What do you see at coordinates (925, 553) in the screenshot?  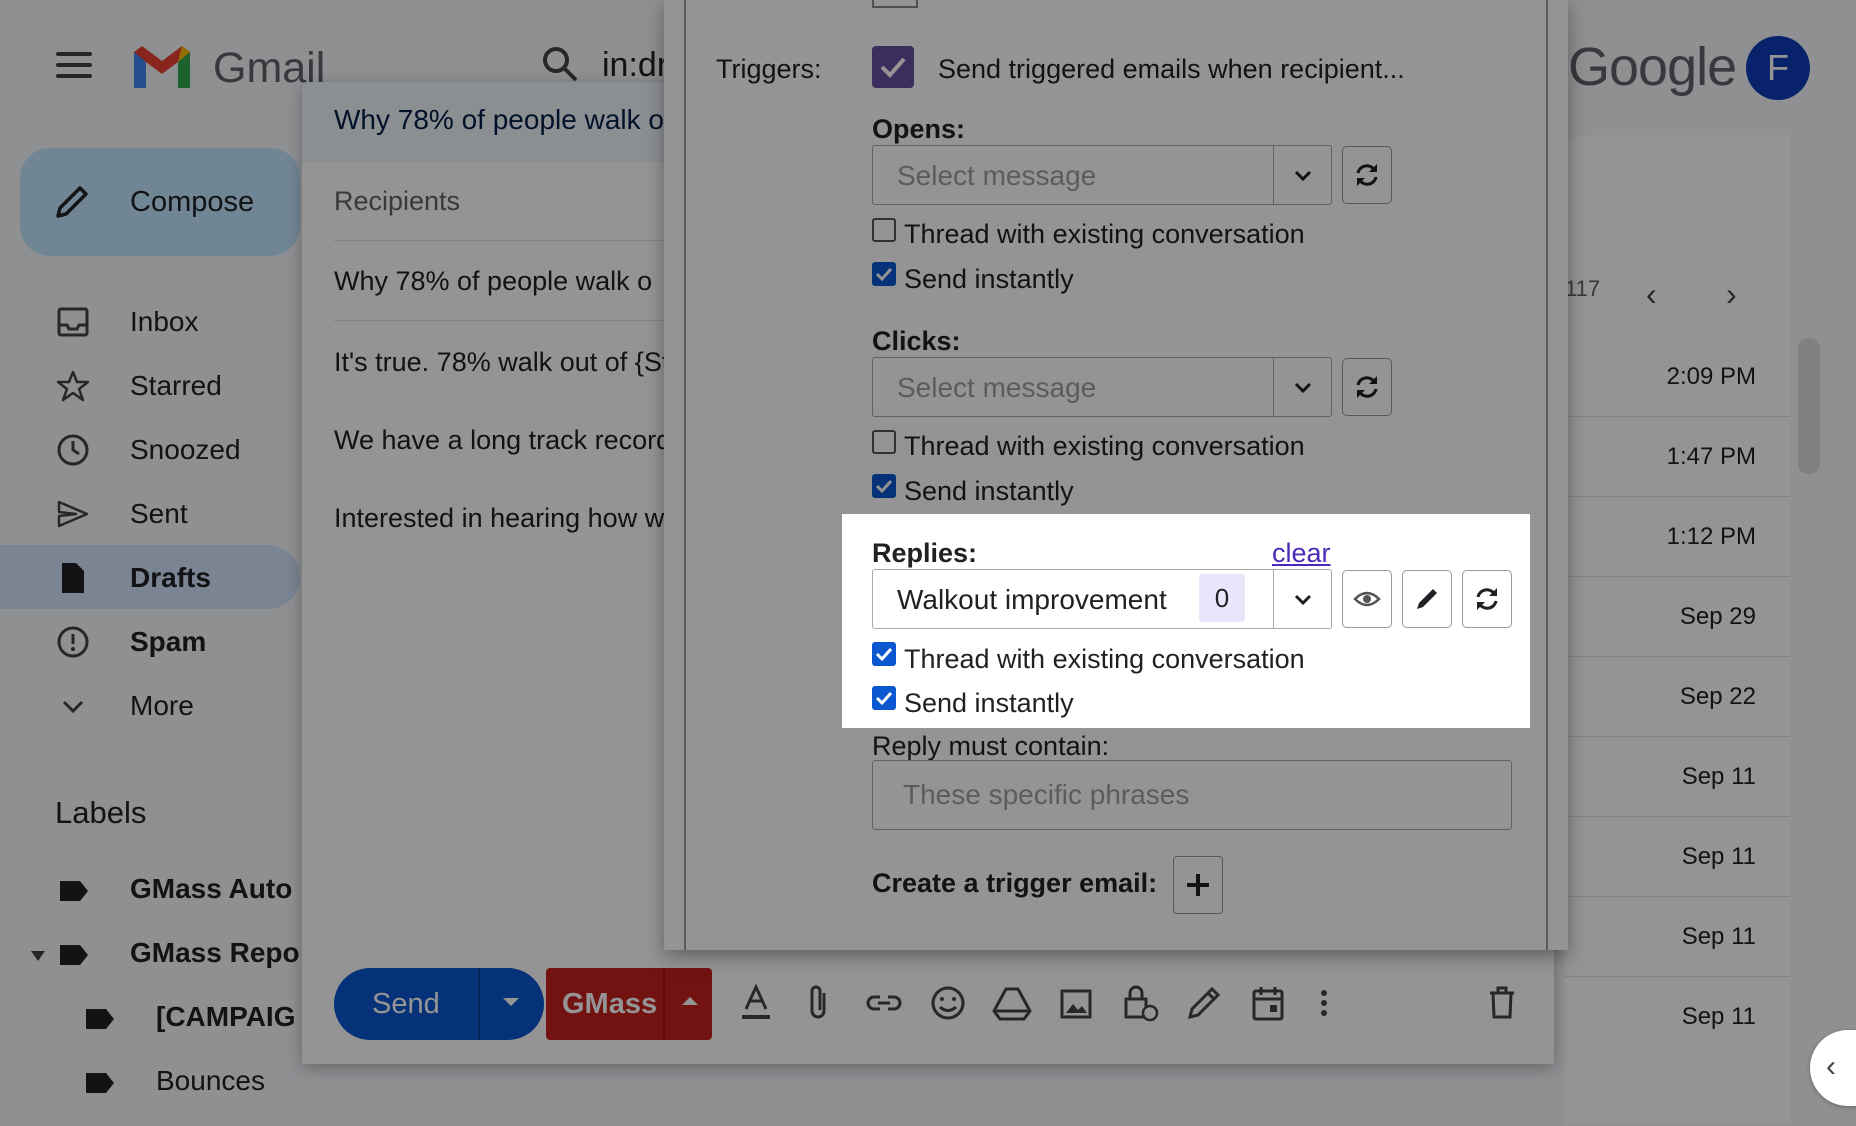 I see `replies-label: Replies:` at bounding box center [925, 553].